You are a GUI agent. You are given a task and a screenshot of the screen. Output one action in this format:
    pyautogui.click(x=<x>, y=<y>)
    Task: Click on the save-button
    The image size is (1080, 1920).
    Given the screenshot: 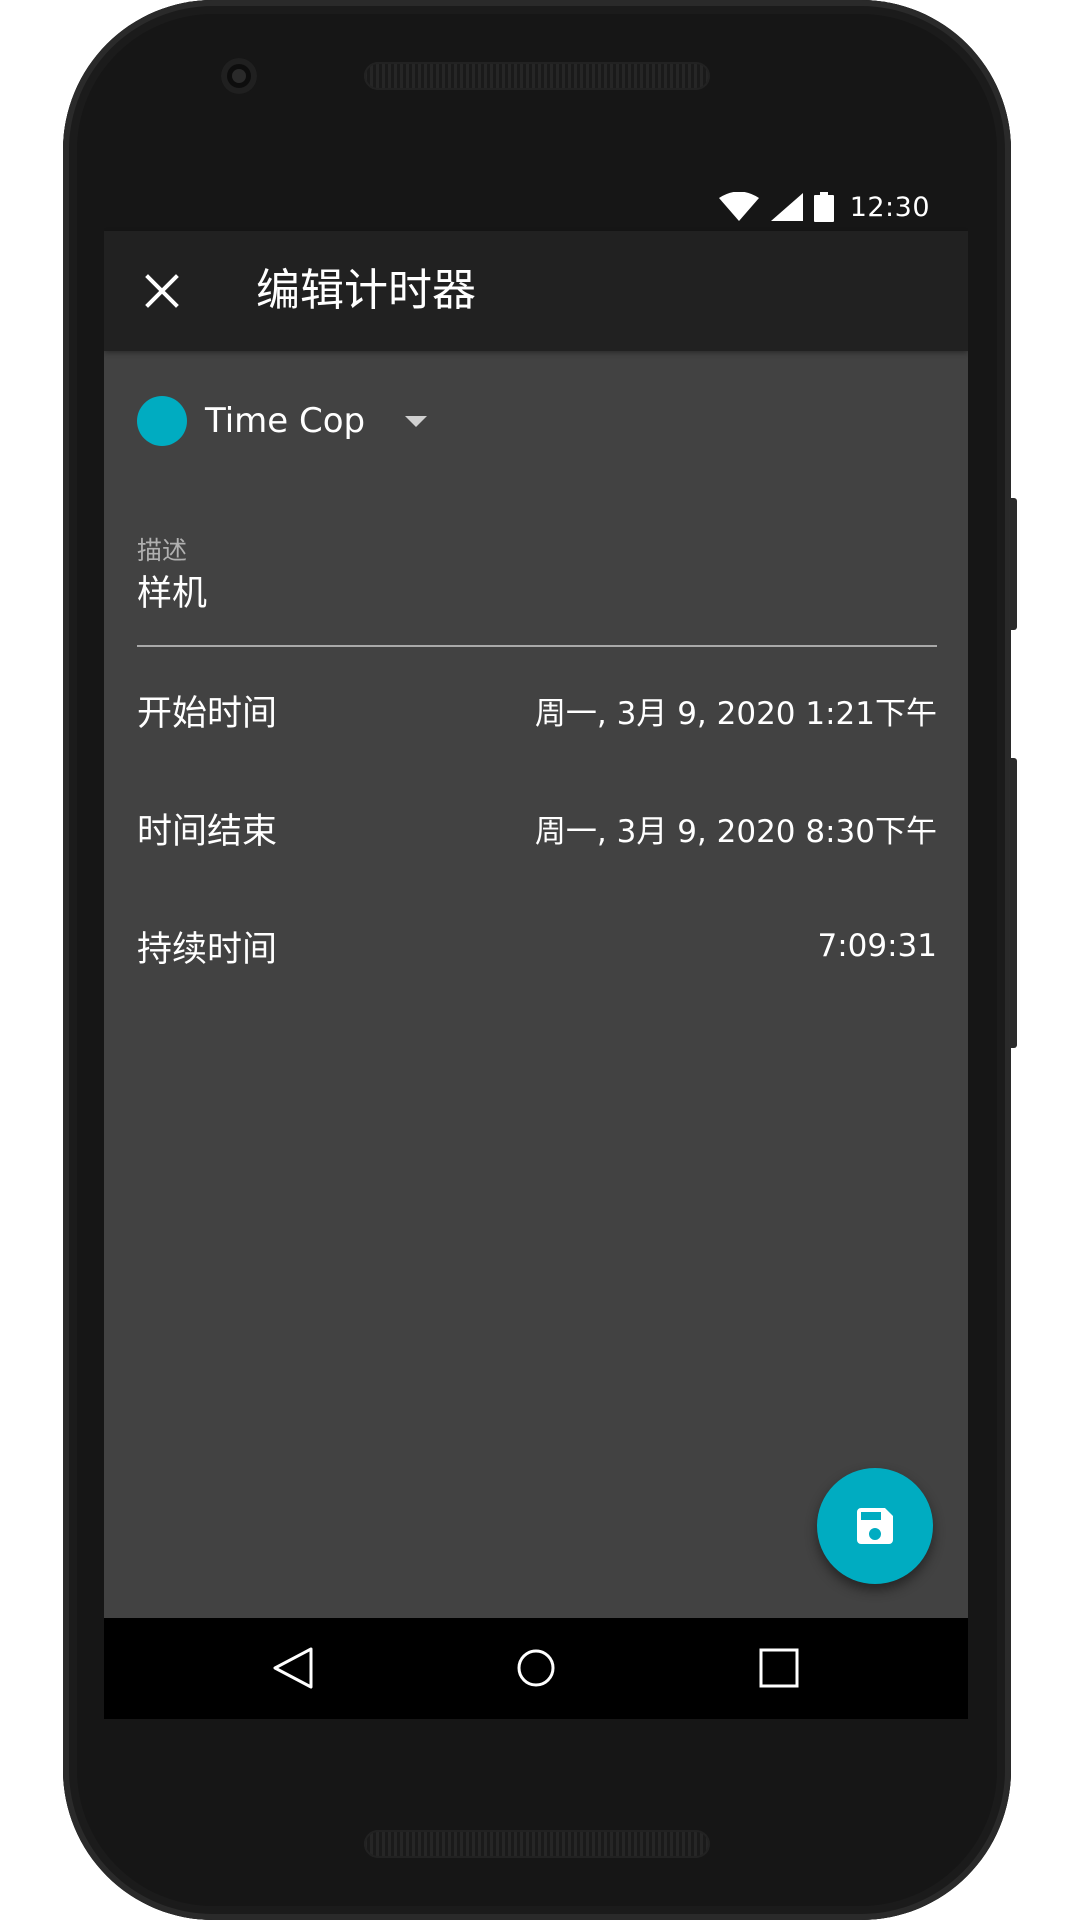 What is the action you would take?
    pyautogui.click(x=875, y=1526)
    